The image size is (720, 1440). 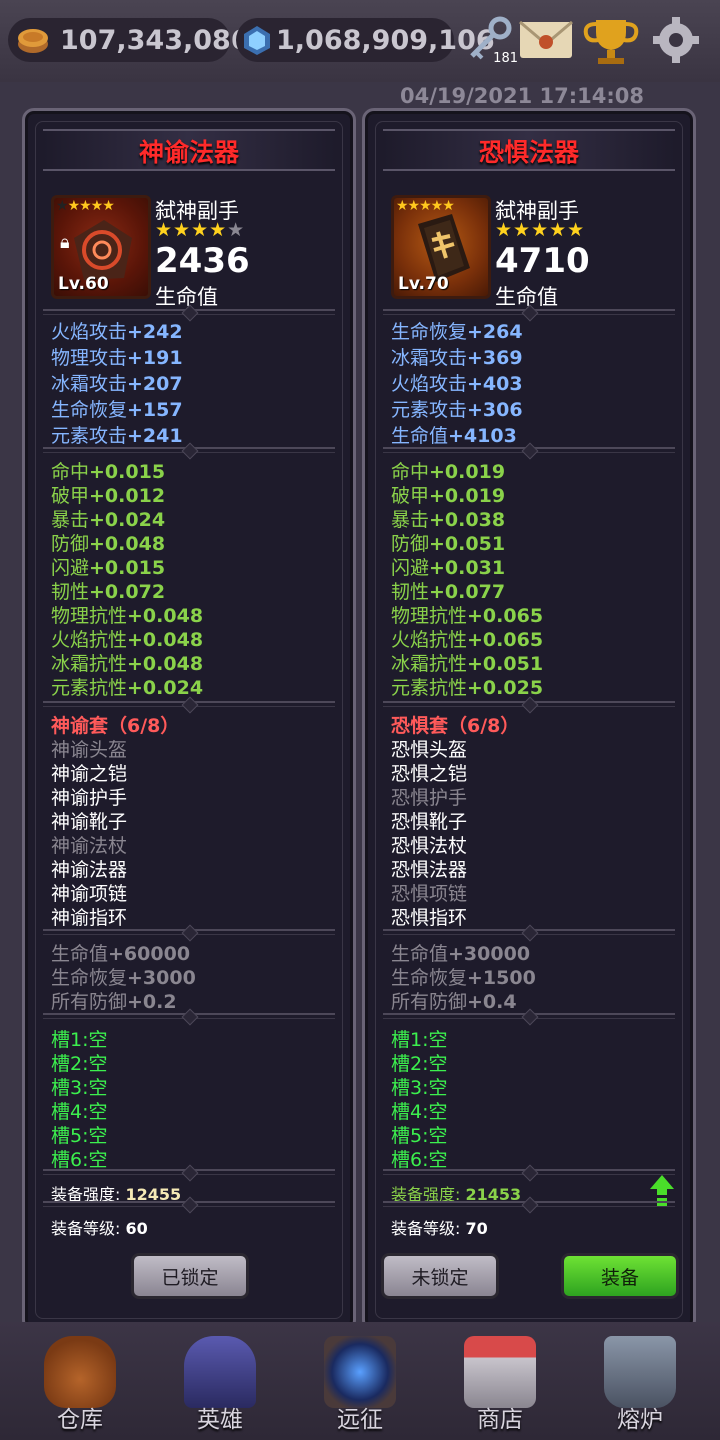 What do you see at coordinates (89, 774) in the screenshot?
I see `set-item: 神谕之铠` at bounding box center [89, 774].